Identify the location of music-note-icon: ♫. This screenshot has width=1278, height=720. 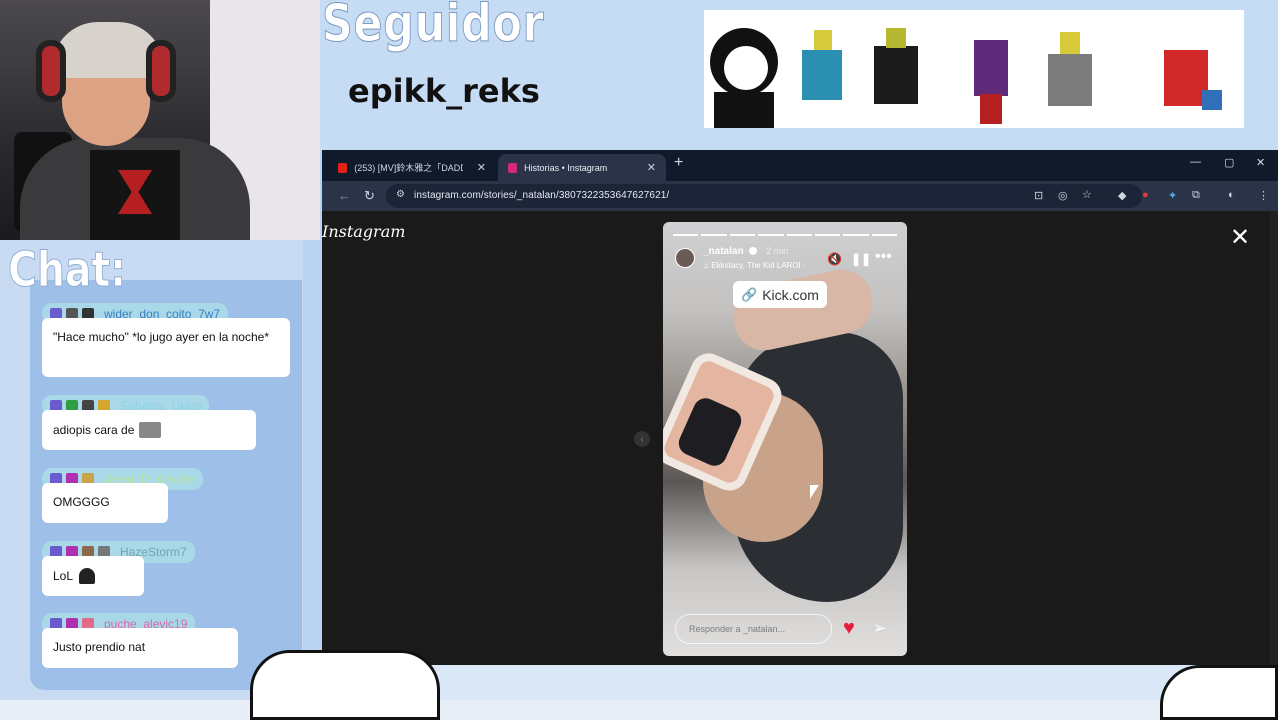
(707, 265).